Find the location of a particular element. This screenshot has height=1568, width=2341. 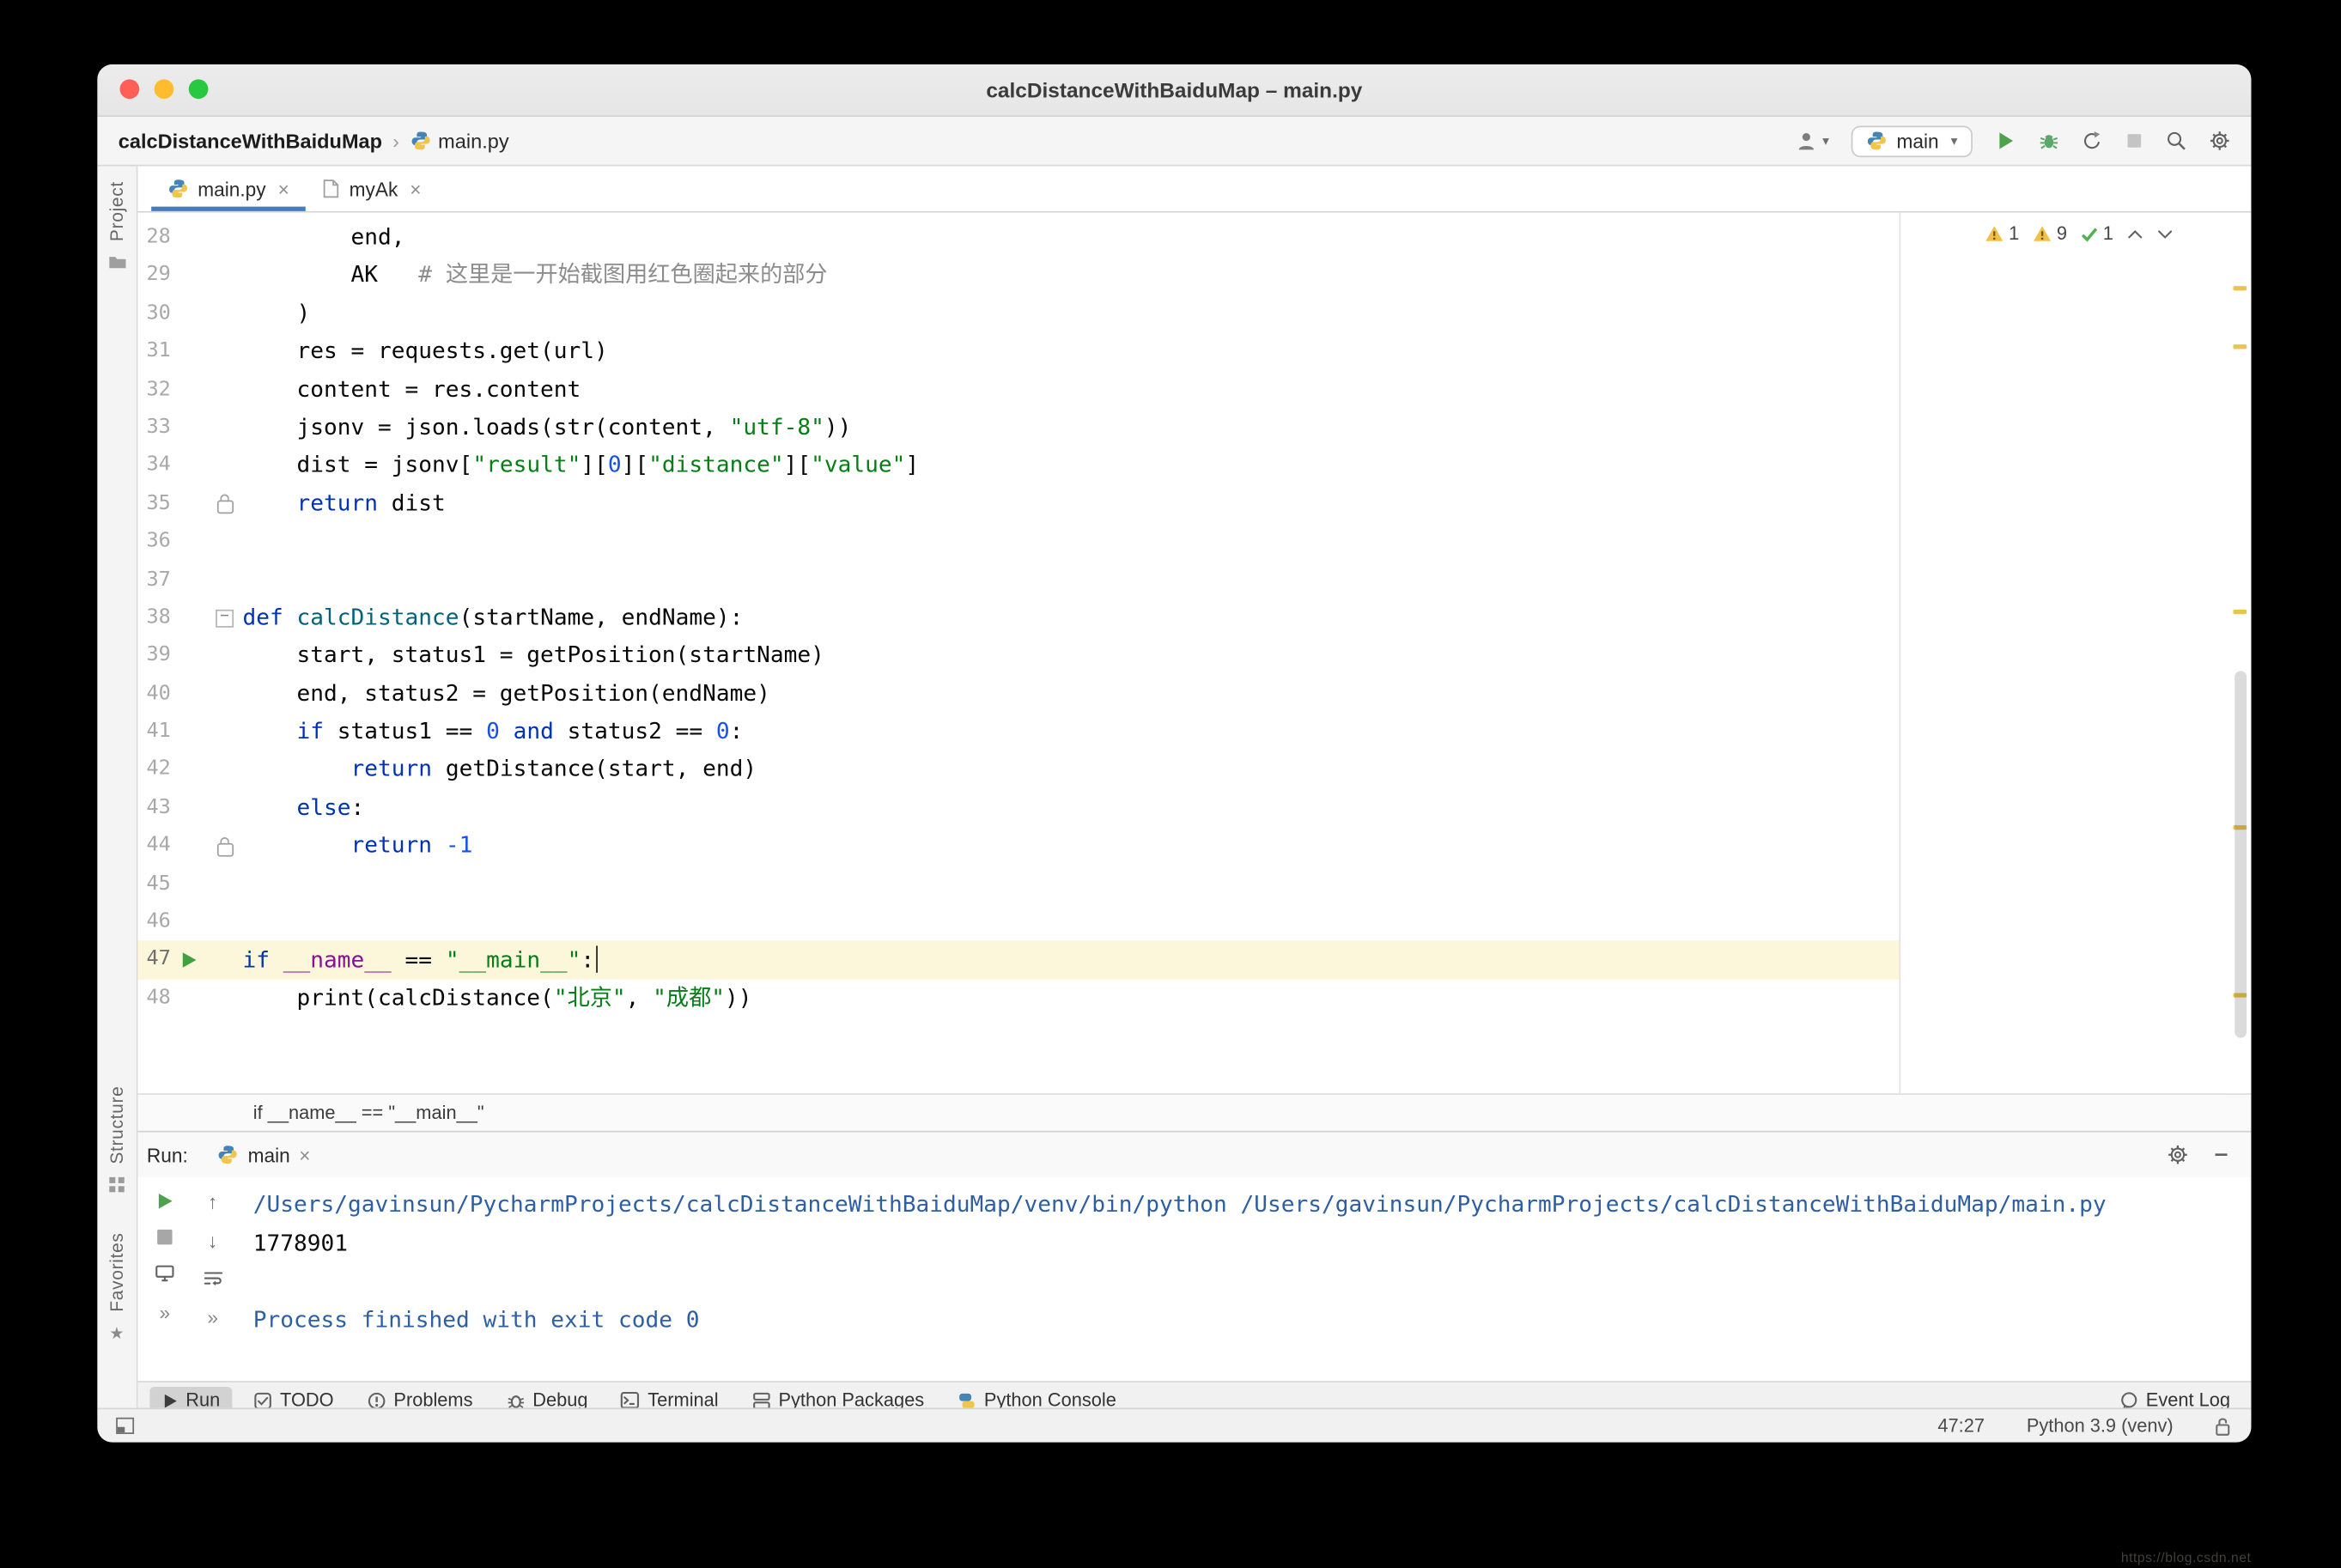

warning-count: 1 is located at coordinates (2014, 233).